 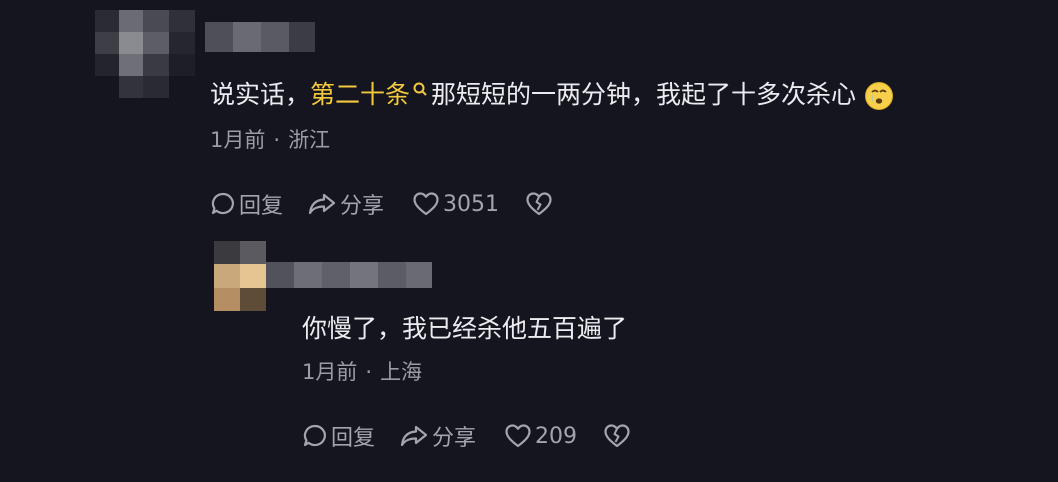 What do you see at coordinates (330, 372) in the screenshot?
I see `reply-time: 1月前` at bounding box center [330, 372].